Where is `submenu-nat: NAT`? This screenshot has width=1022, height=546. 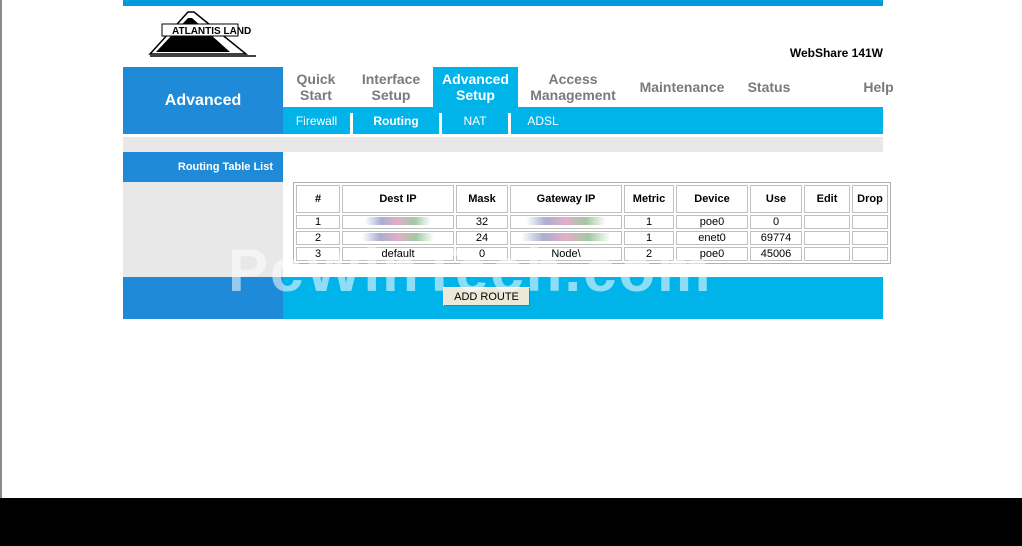
submenu-nat: NAT is located at coordinates (475, 120).